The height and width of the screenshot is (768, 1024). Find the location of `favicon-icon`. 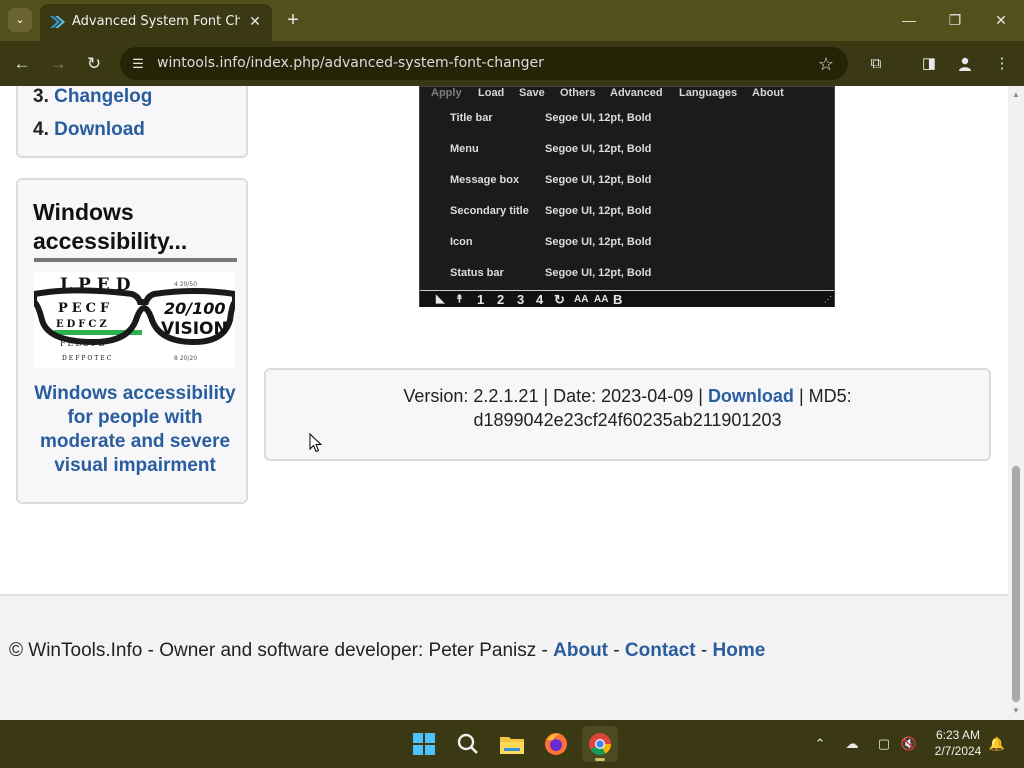

favicon-icon is located at coordinates (57, 22).